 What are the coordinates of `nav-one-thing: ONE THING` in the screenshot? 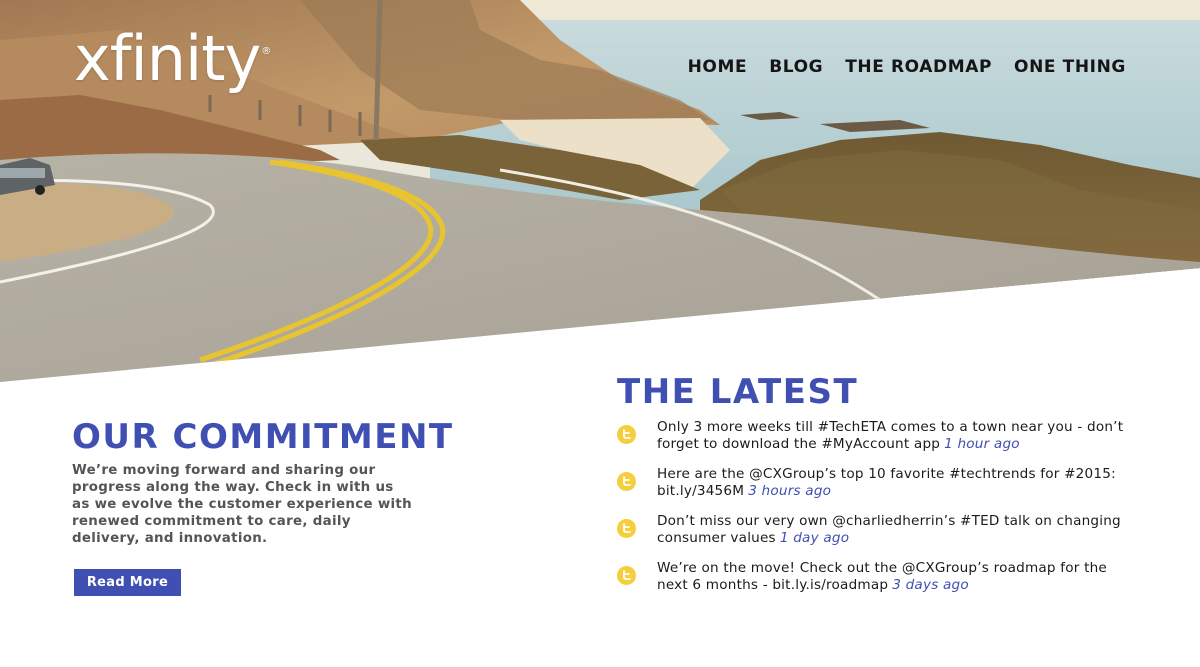 It's located at (1070, 67).